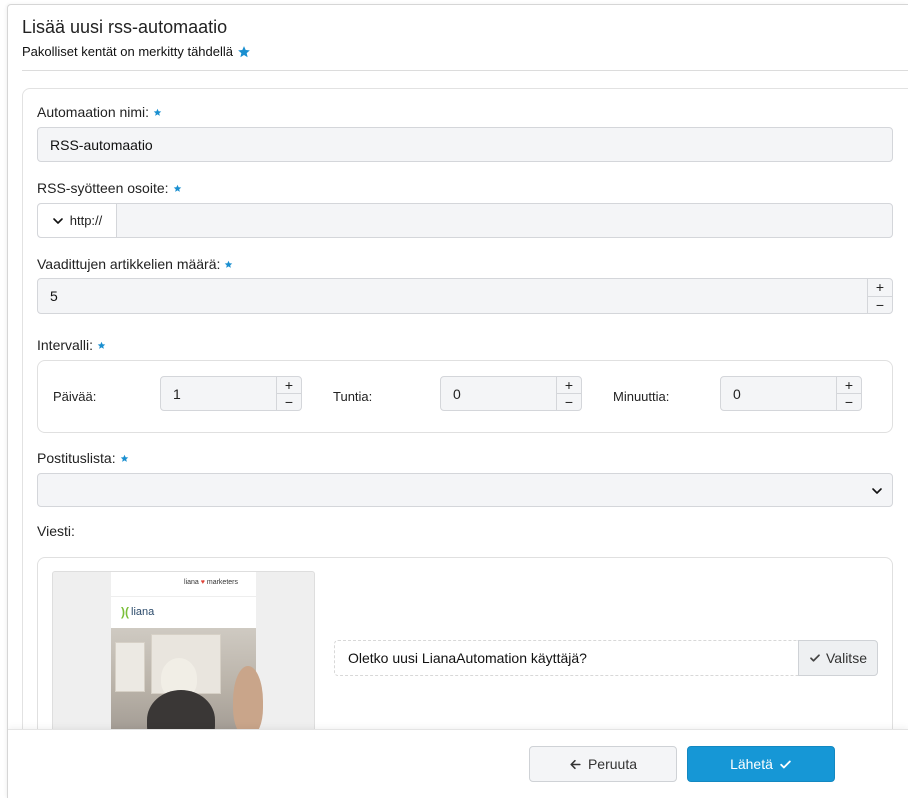 This screenshot has height=798, width=908. What do you see at coordinates (129, 264) in the screenshot?
I see `article-count-label-text: Vaadittujen artikkelien määrä:` at bounding box center [129, 264].